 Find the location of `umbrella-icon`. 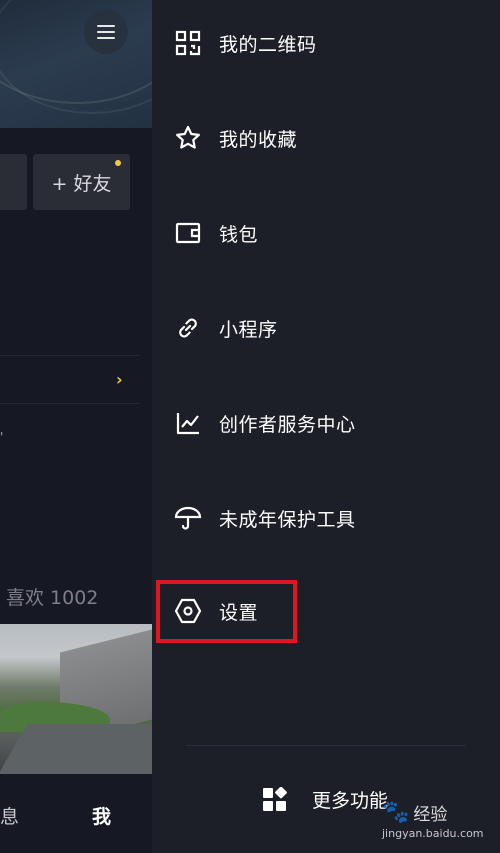

umbrella-icon is located at coordinates (188, 518).